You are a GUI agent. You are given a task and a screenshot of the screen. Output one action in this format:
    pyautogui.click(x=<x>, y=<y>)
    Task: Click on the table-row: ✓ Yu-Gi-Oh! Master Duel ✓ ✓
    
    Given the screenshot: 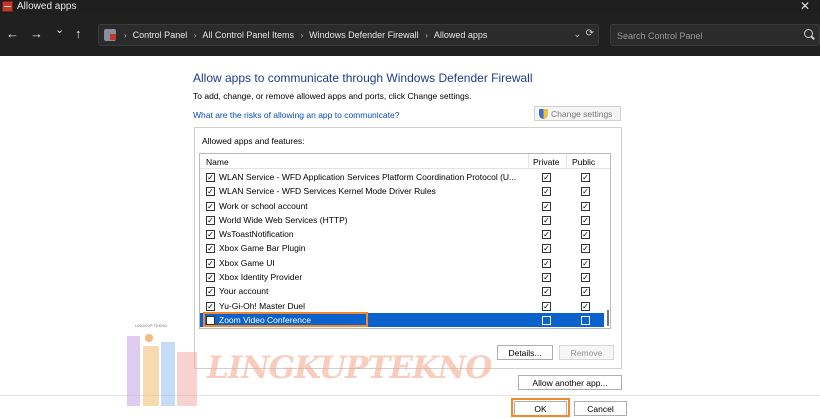 What is the action you would take?
    pyautogui.click(x=402, y=306)
    